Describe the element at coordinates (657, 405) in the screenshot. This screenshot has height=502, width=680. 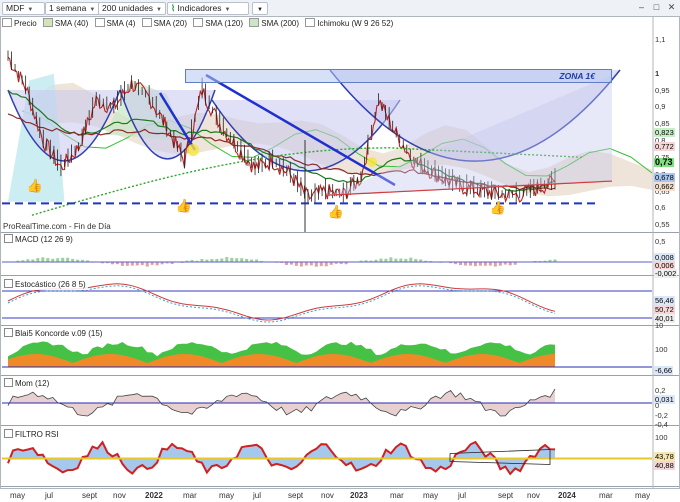
I see `mom-axis-label: 0` at that location.